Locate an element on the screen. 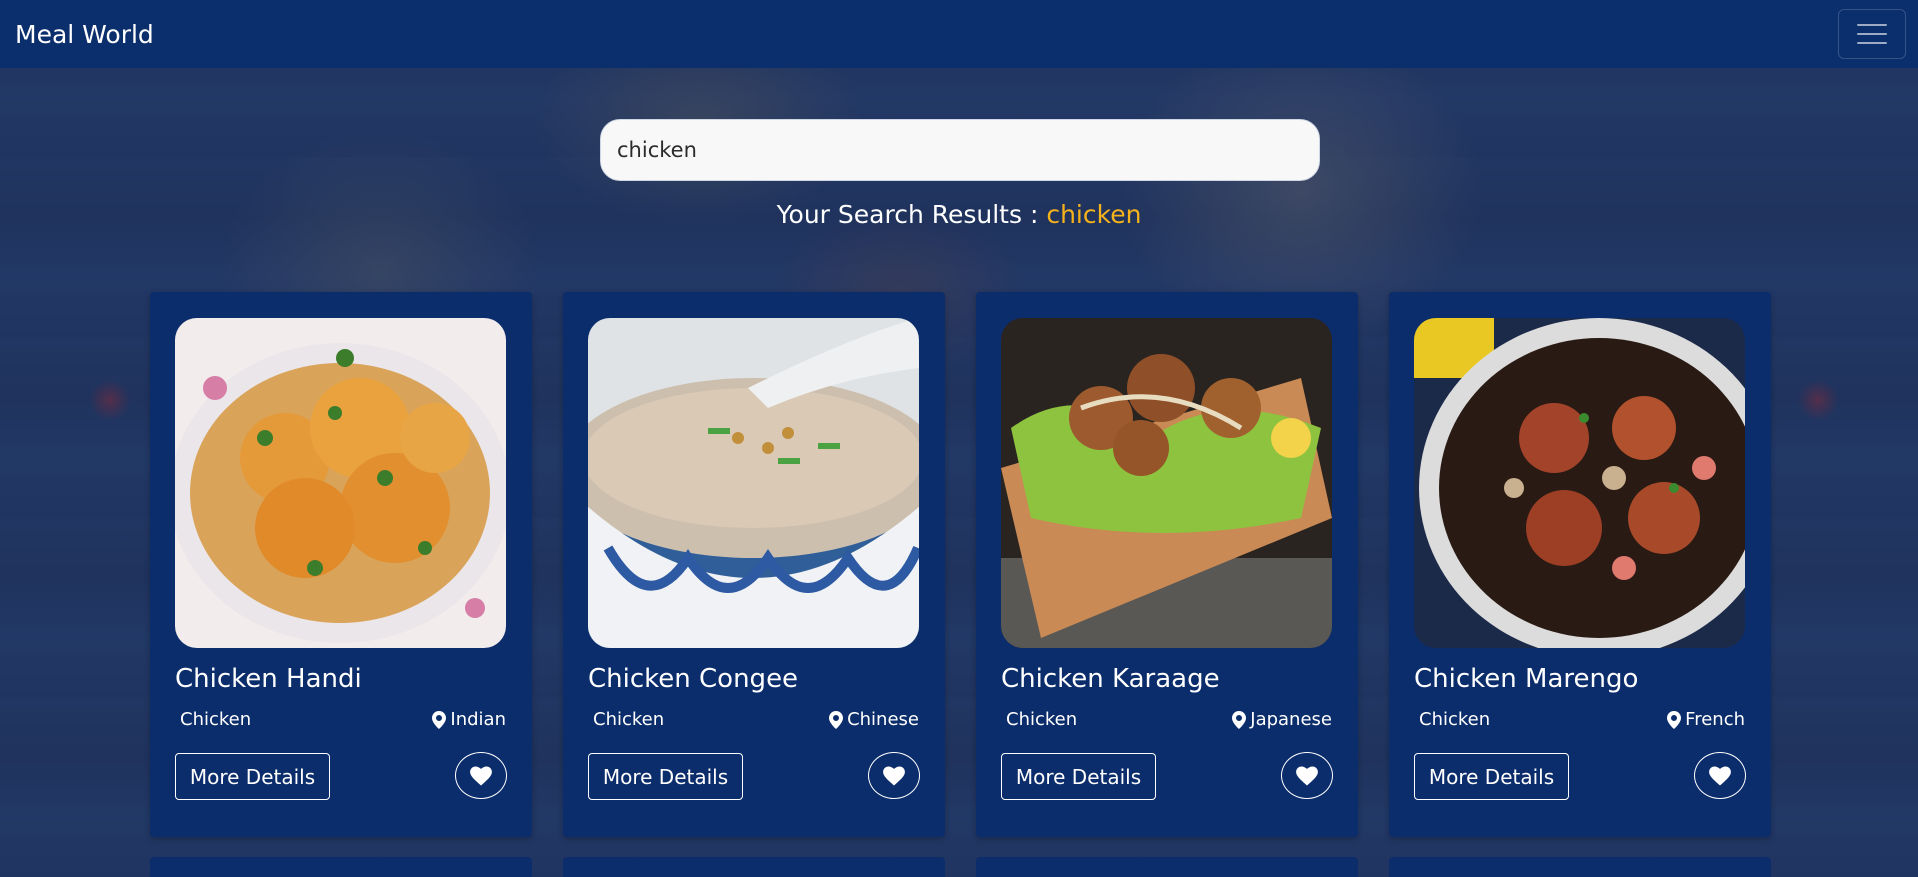  meal-area: Japanese is located at coordinates (1282, 719).